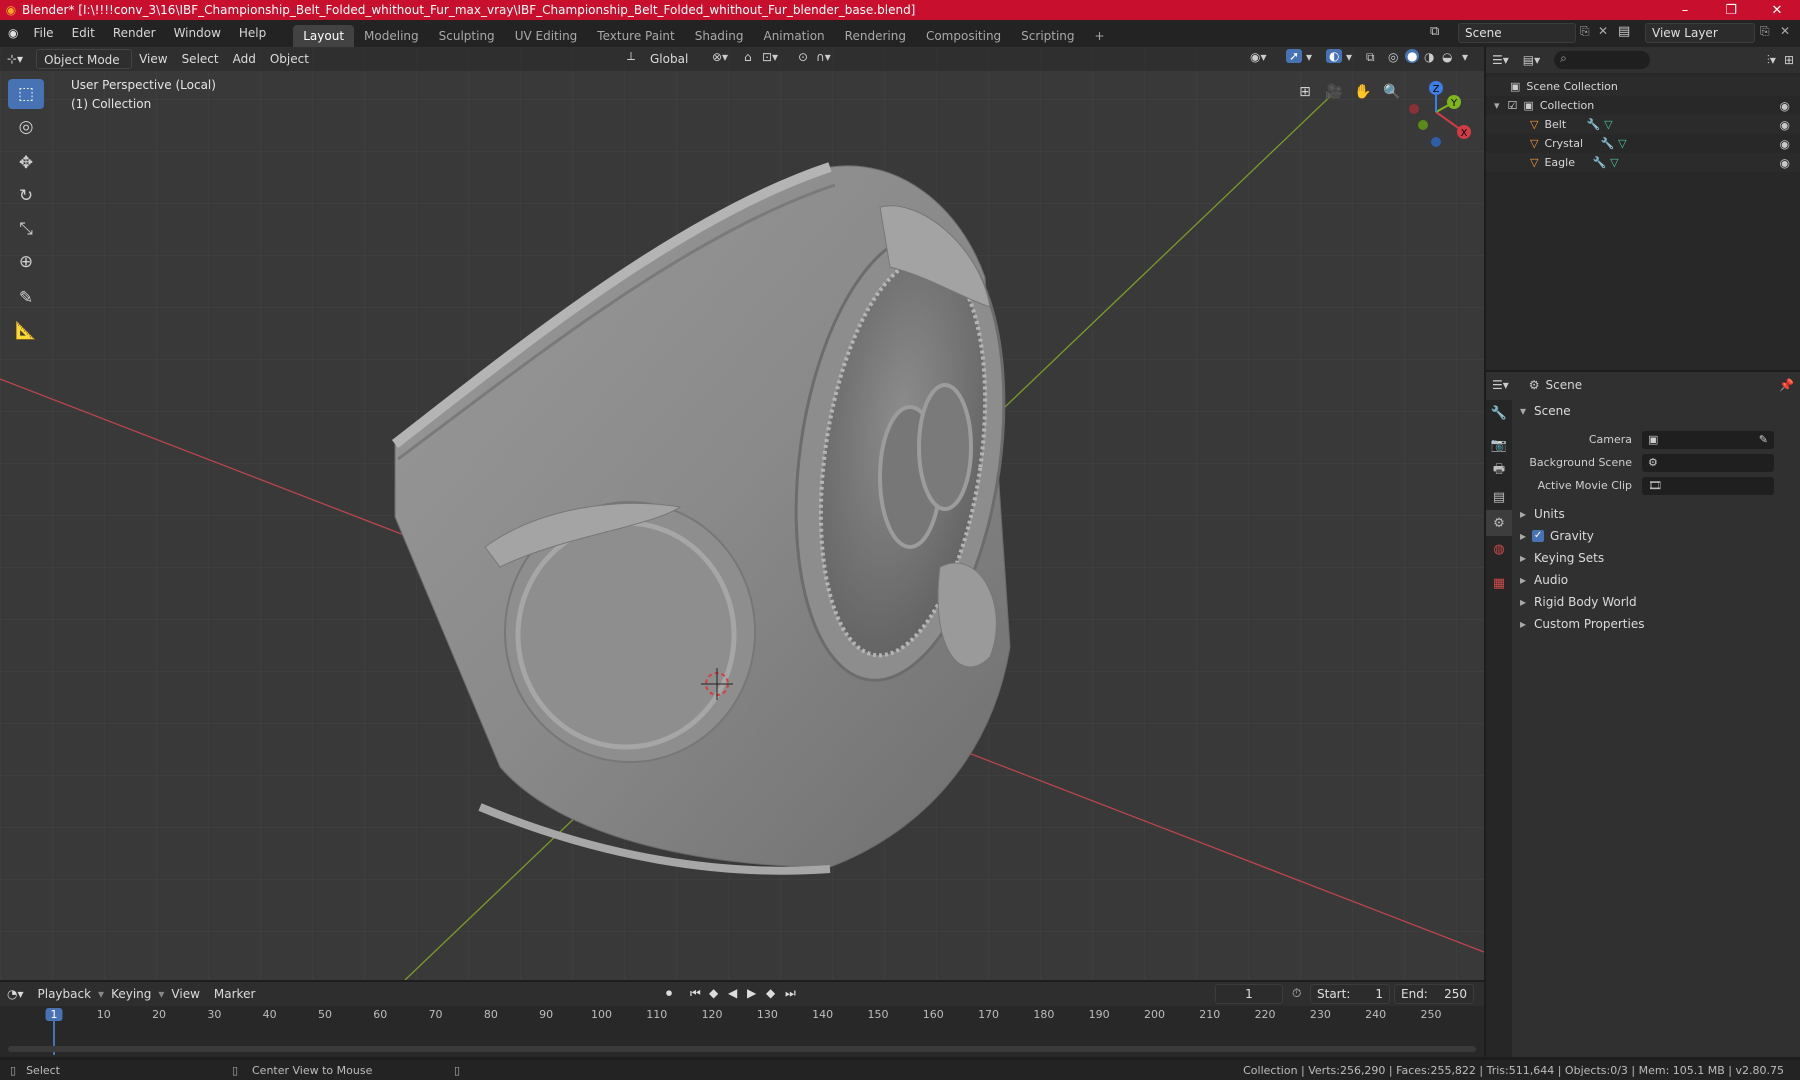 This screenshot has width=1800, height=1080. I want to click on annotate-tool-icon: ✎, so click(26, 298).